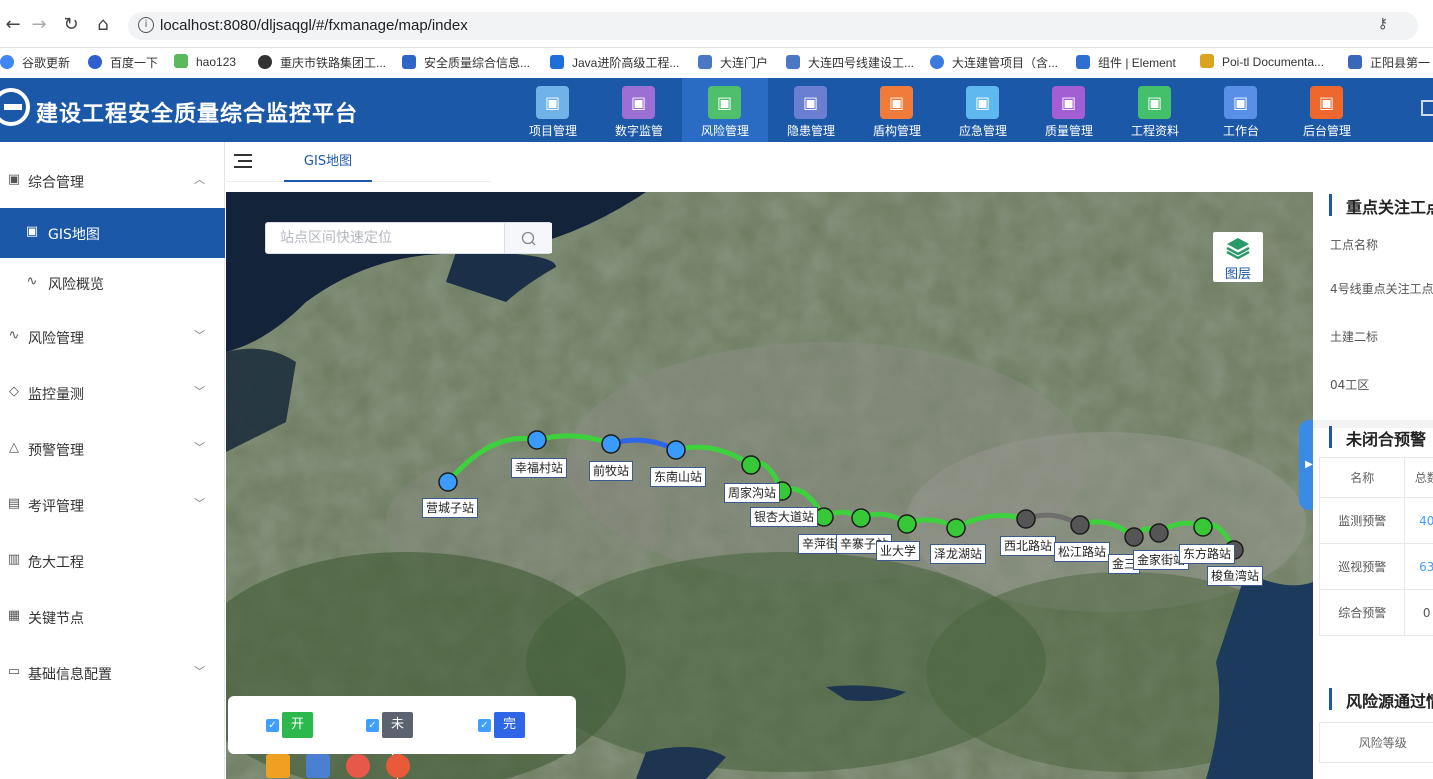 This screenshot has width=1433, height=779. Describe the element at coordinates (982, 102) in the screenshot. I see `pulse-icon: ▣` at that location.